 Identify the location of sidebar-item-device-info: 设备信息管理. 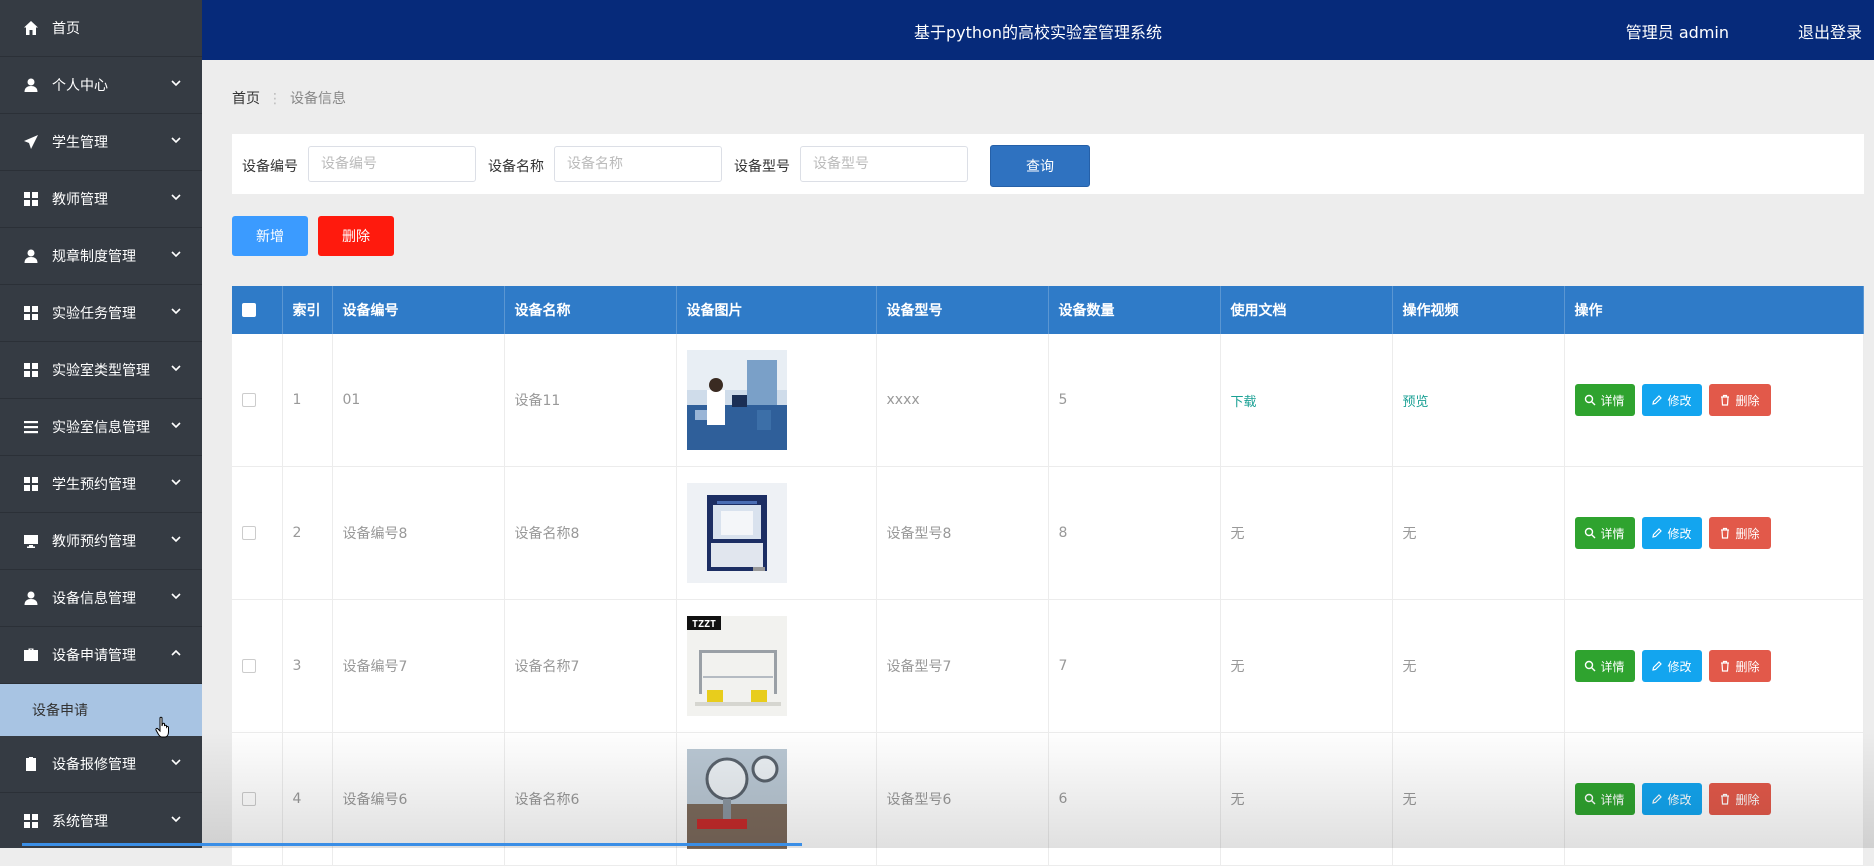
(101, 598).